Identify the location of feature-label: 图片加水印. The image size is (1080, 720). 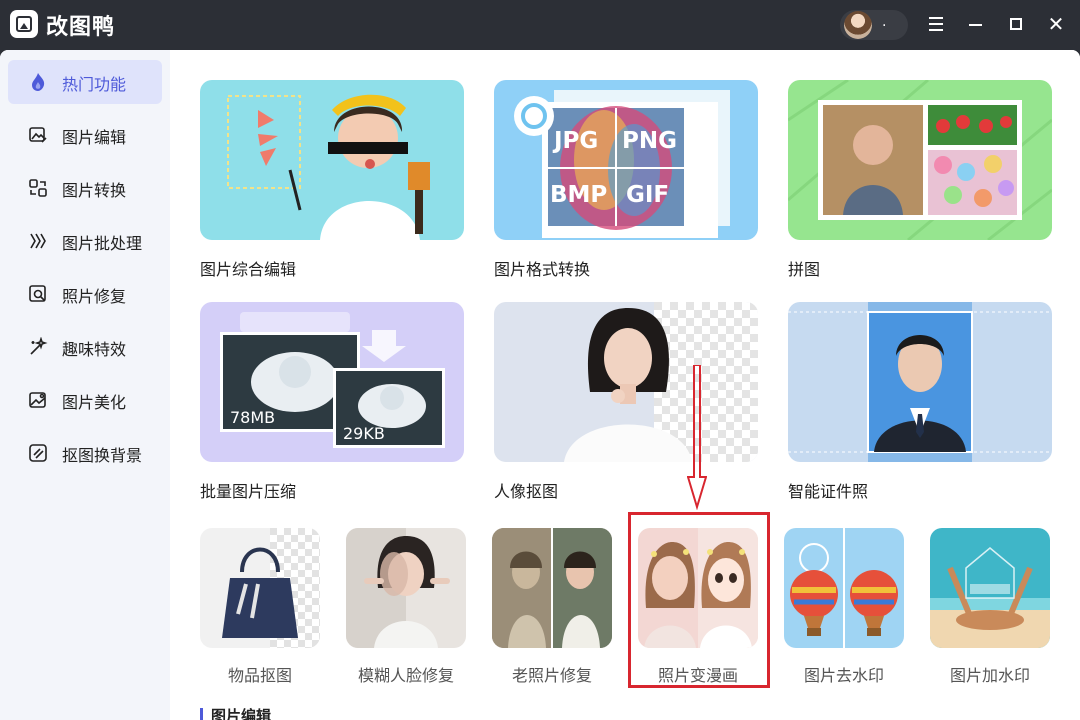
(989, 675).